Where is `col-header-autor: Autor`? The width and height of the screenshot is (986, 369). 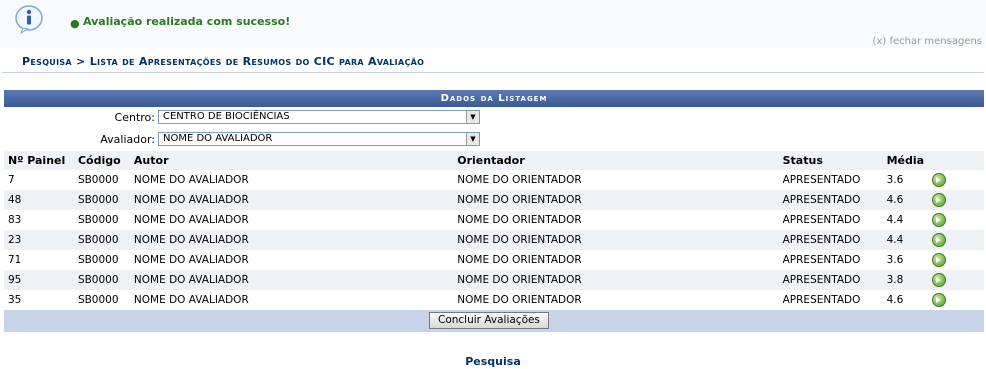 col-header-autor: Autor is located at coordinates (291, 160).